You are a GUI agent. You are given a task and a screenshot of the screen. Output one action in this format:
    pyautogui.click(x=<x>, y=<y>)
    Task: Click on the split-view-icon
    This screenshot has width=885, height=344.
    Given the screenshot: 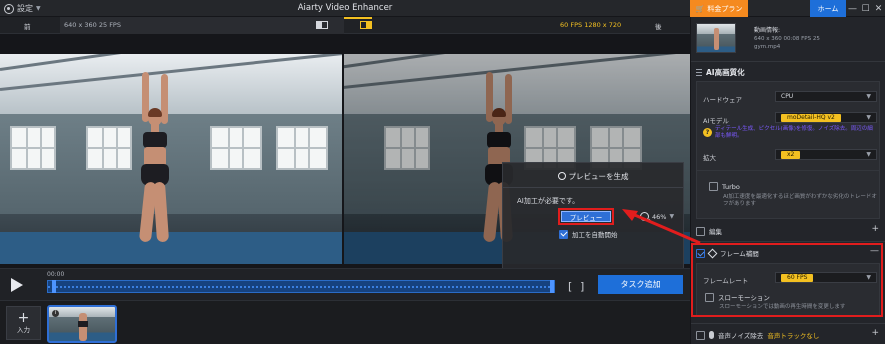 What is the action you would take?
    pyautogui.click(x=322, y=25)
    